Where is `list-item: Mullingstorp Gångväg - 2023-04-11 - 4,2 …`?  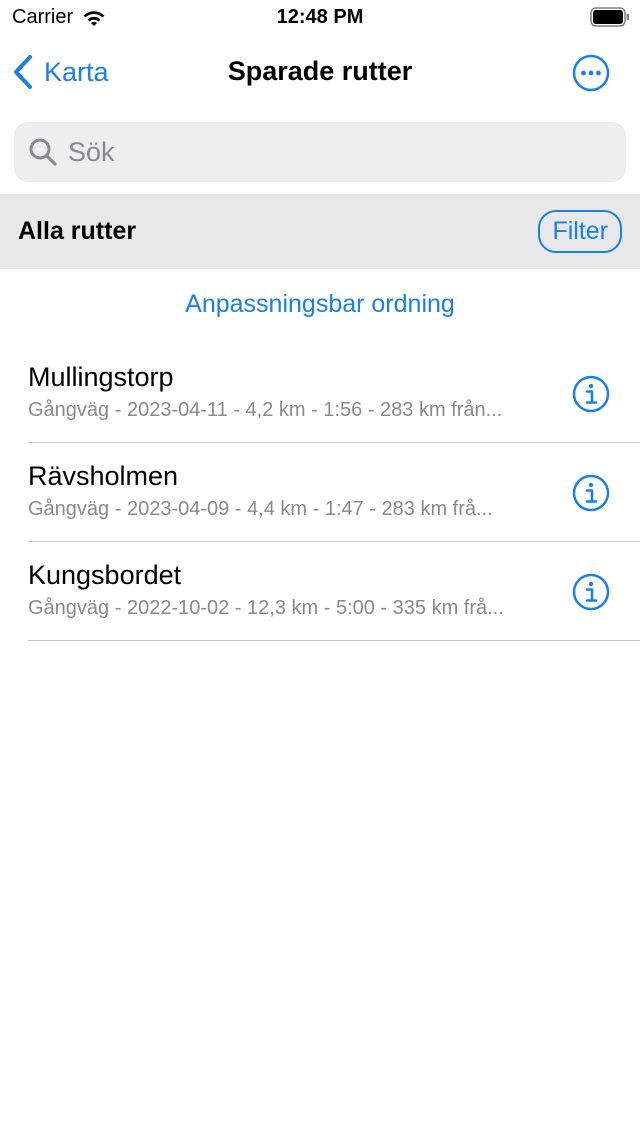 list-item: Mullingstorp Gångväg - 2023-04-11 - 4,2 … is located at coordinates (320, 393).